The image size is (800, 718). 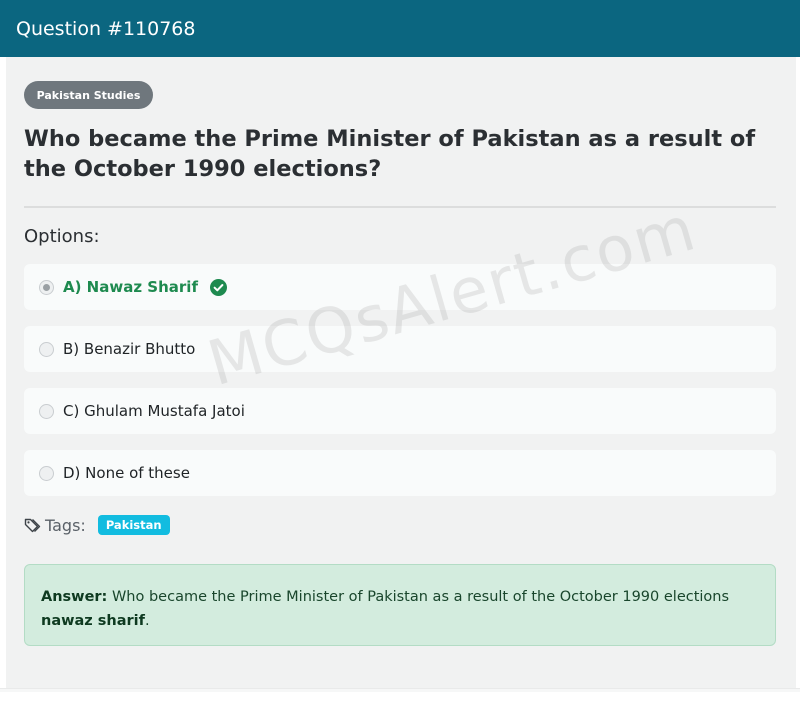 What do you see at coordinates (400, 411) in the screenshot?
I see `option-c: C) Ghulam Mustafa Jatoi` at bounding box center [400, 411].